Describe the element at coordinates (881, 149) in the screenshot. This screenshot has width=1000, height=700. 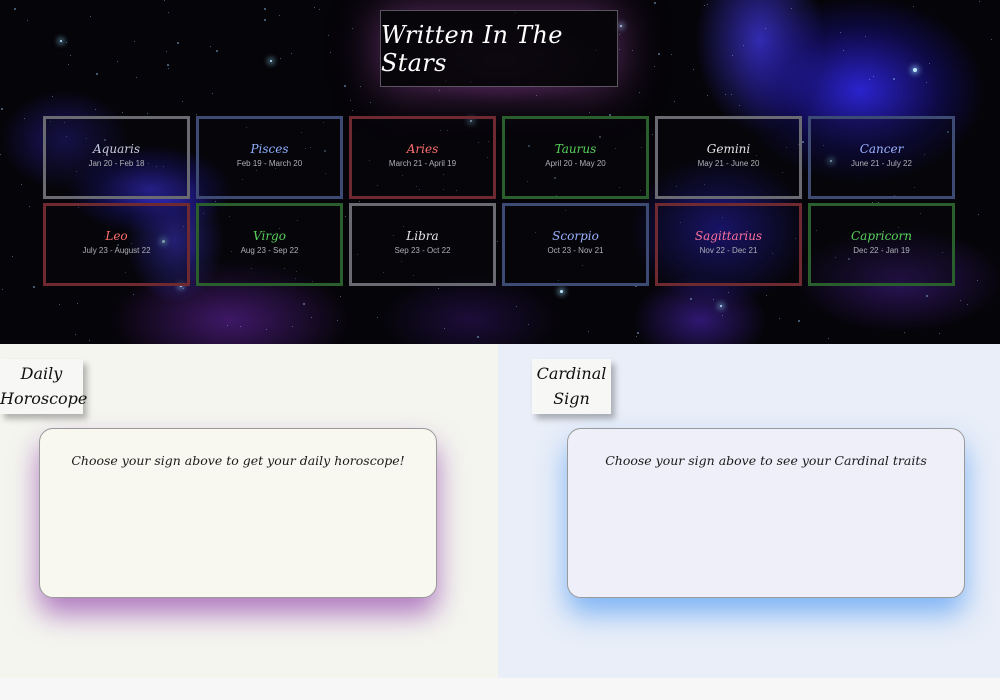
I see `sign-name: Cancer` at that location.